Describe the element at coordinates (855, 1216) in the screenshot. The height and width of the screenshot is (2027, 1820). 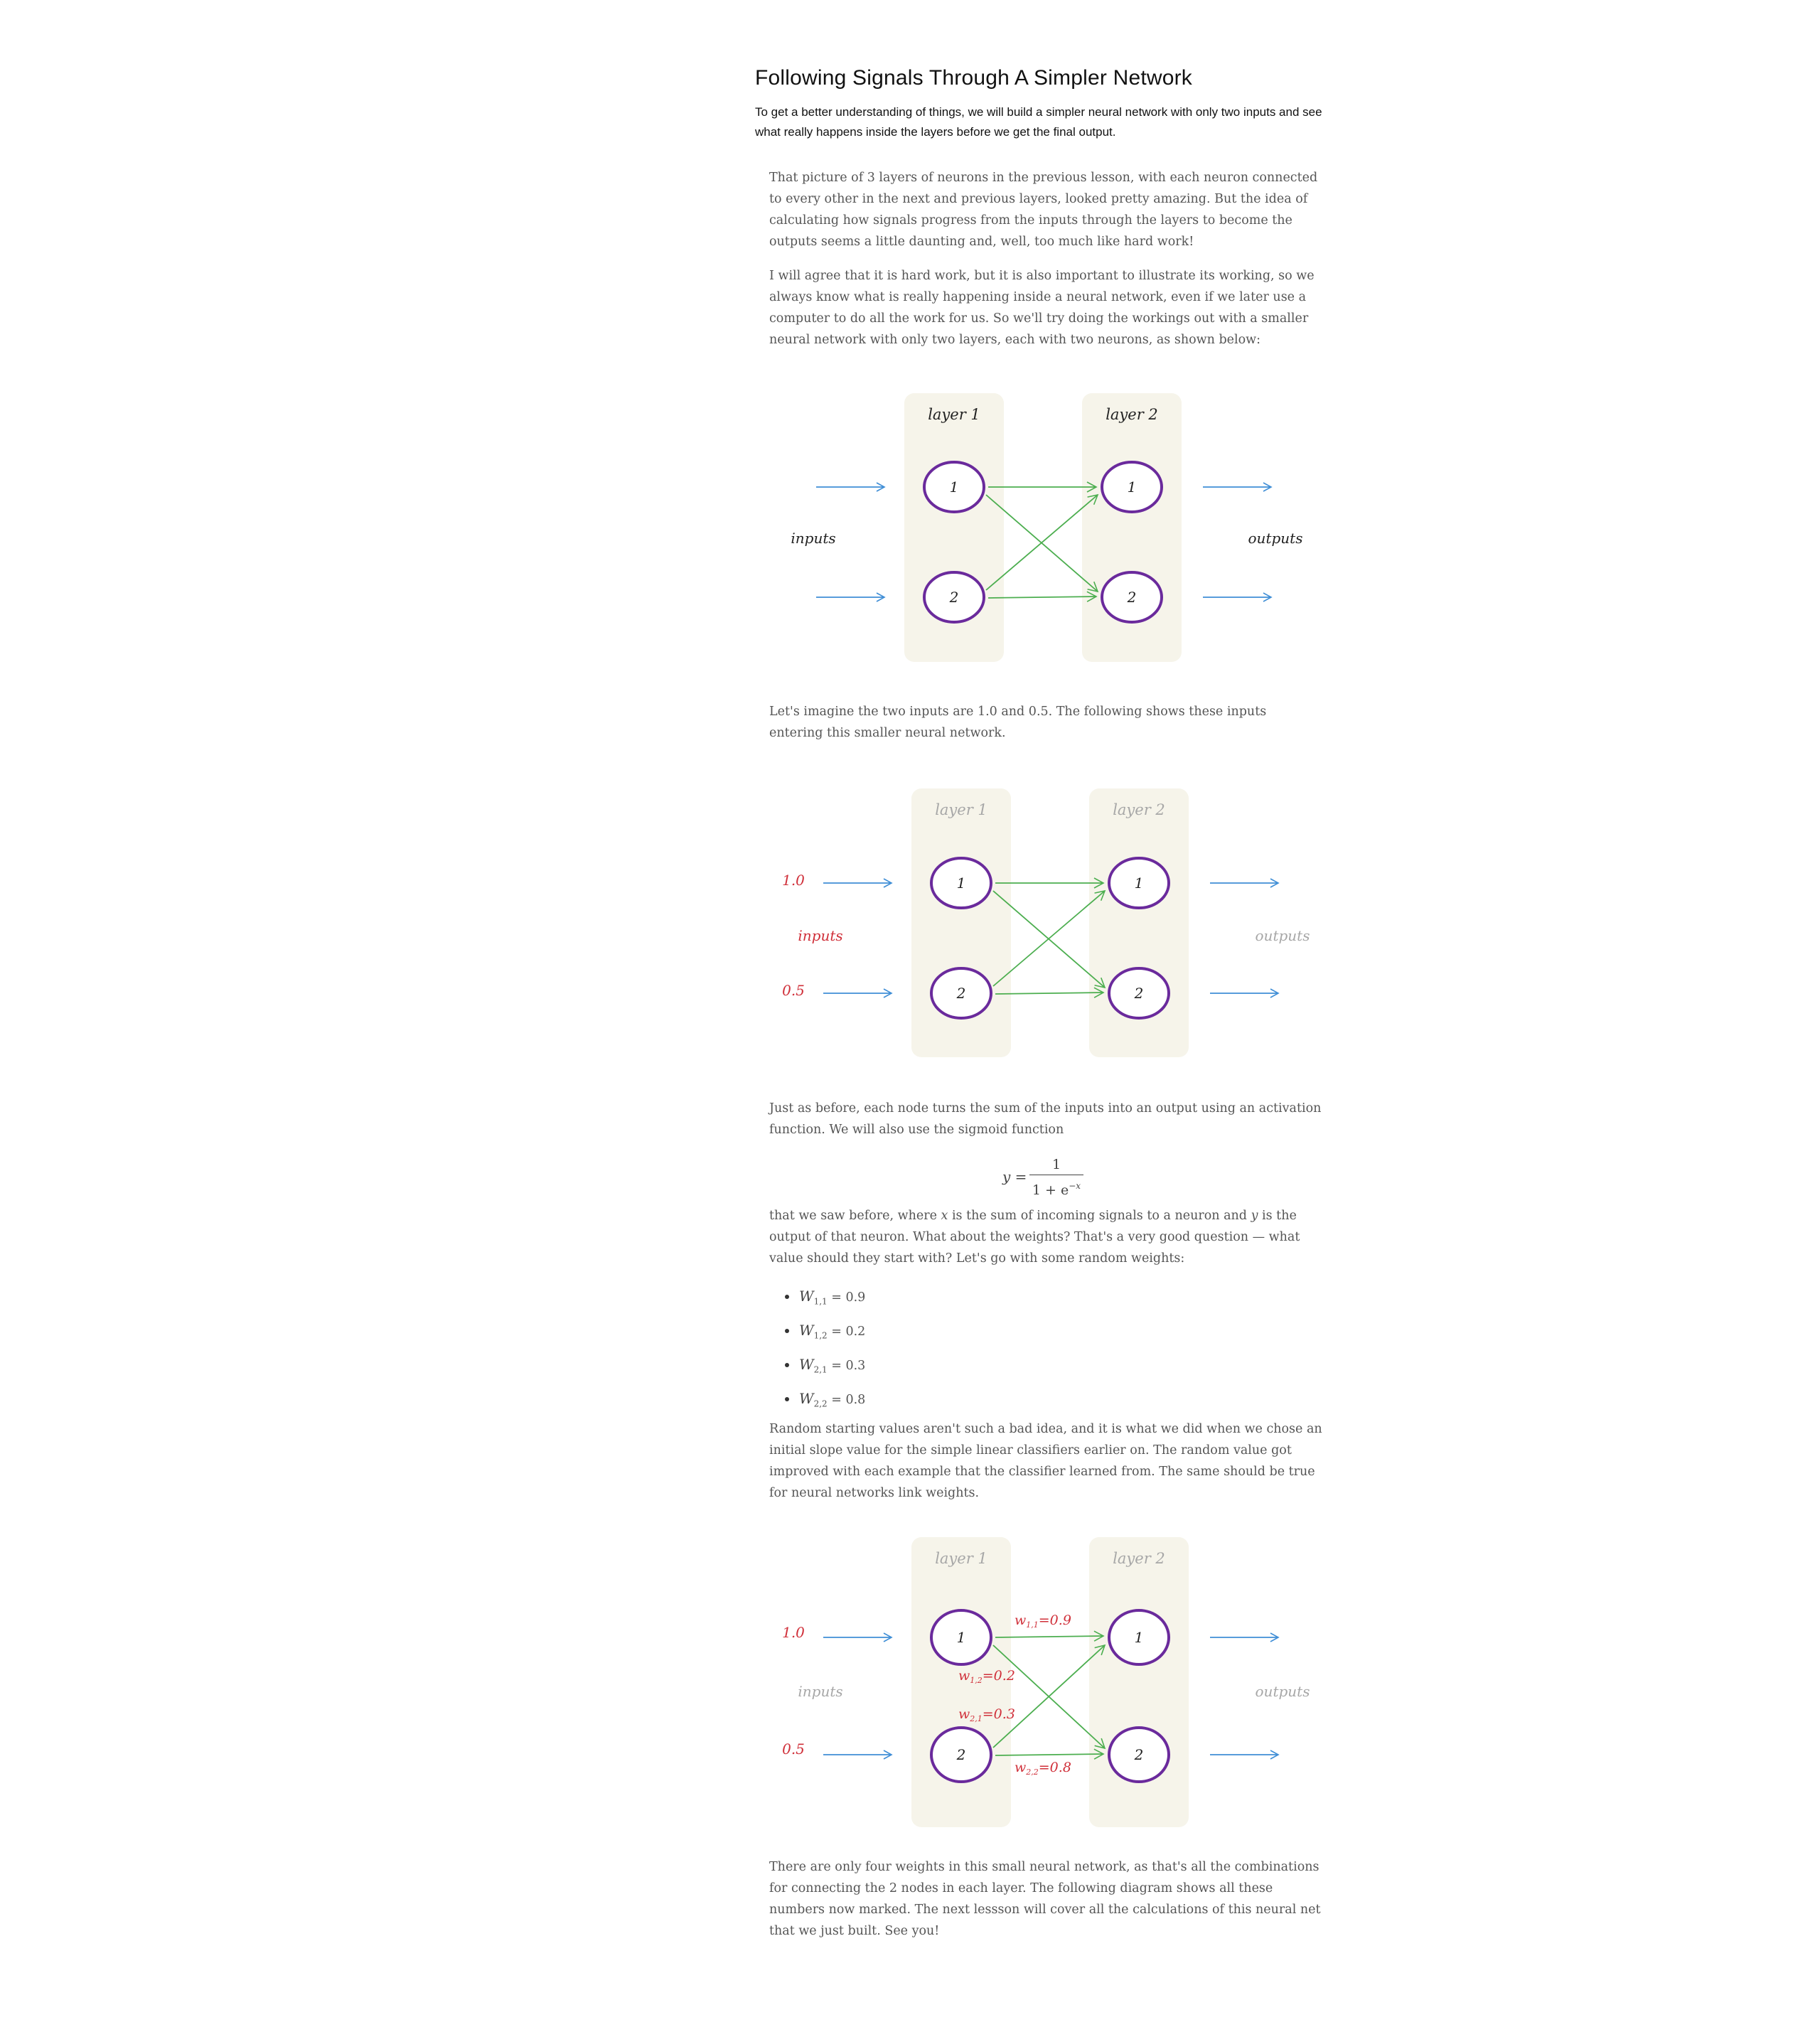
I see `p5-text-a: that we saw before, where` at that location.